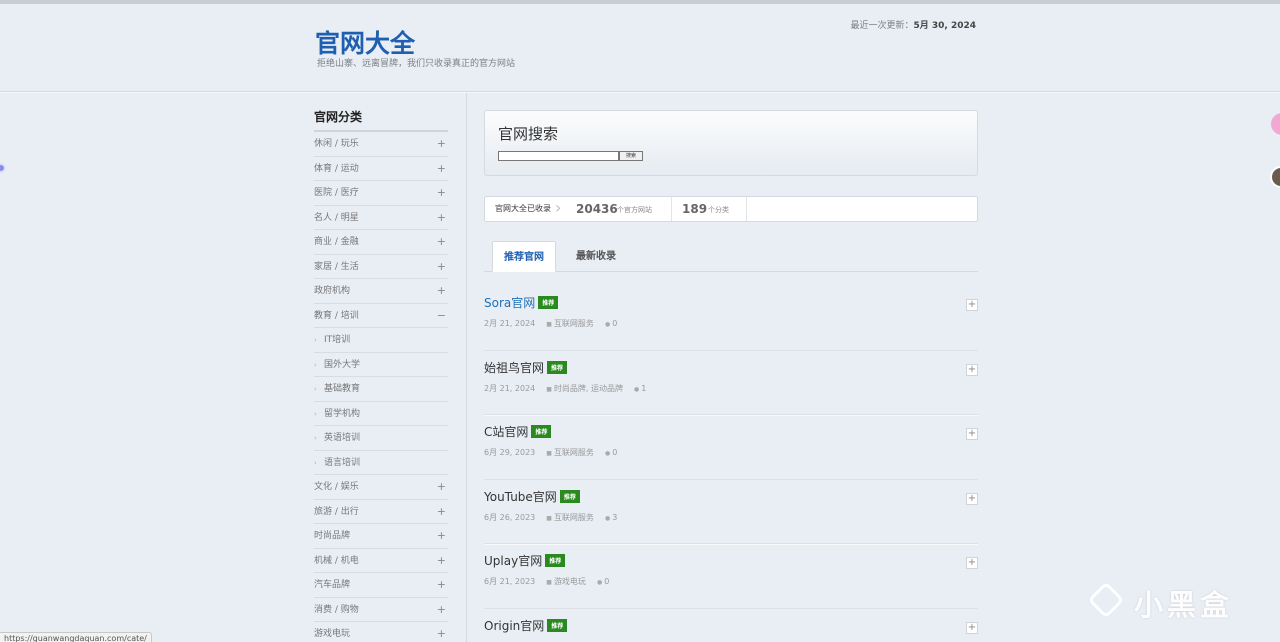 The image size is (1280, 642). I want to click on post-title-link: Uplay官网 推荐, so click(525, 560).